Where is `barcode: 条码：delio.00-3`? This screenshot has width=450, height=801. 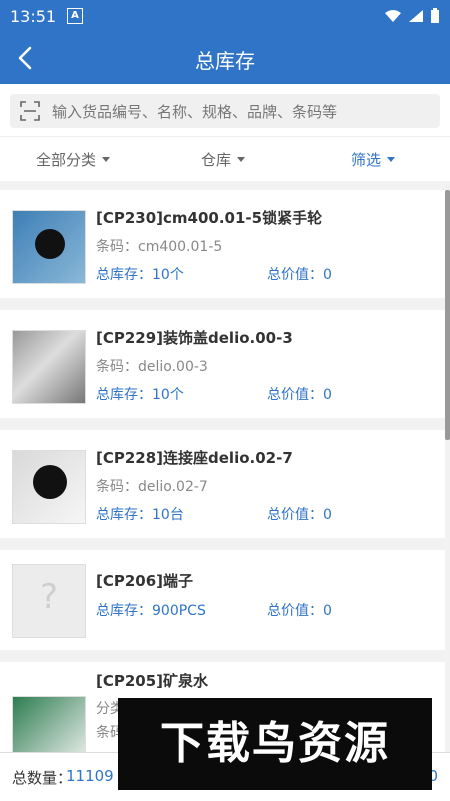 barcode: 条码：delio.00-3 is located at coordinates (152, 367).